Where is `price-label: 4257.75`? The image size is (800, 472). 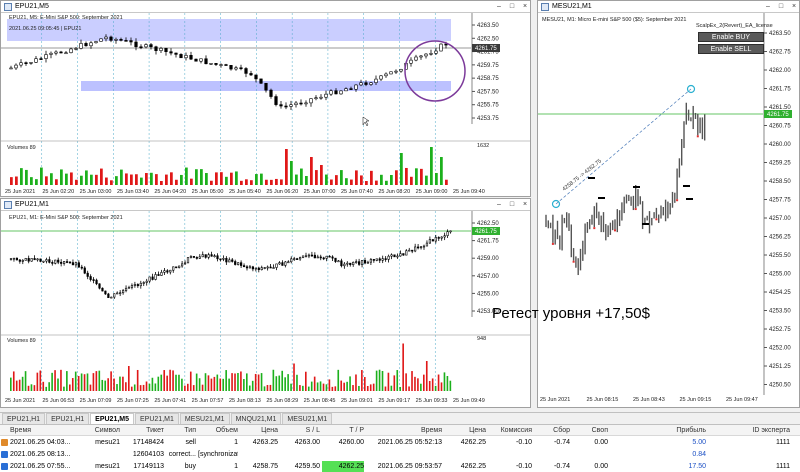
price-label: 4257.75 is located at coordinates (780, 201).